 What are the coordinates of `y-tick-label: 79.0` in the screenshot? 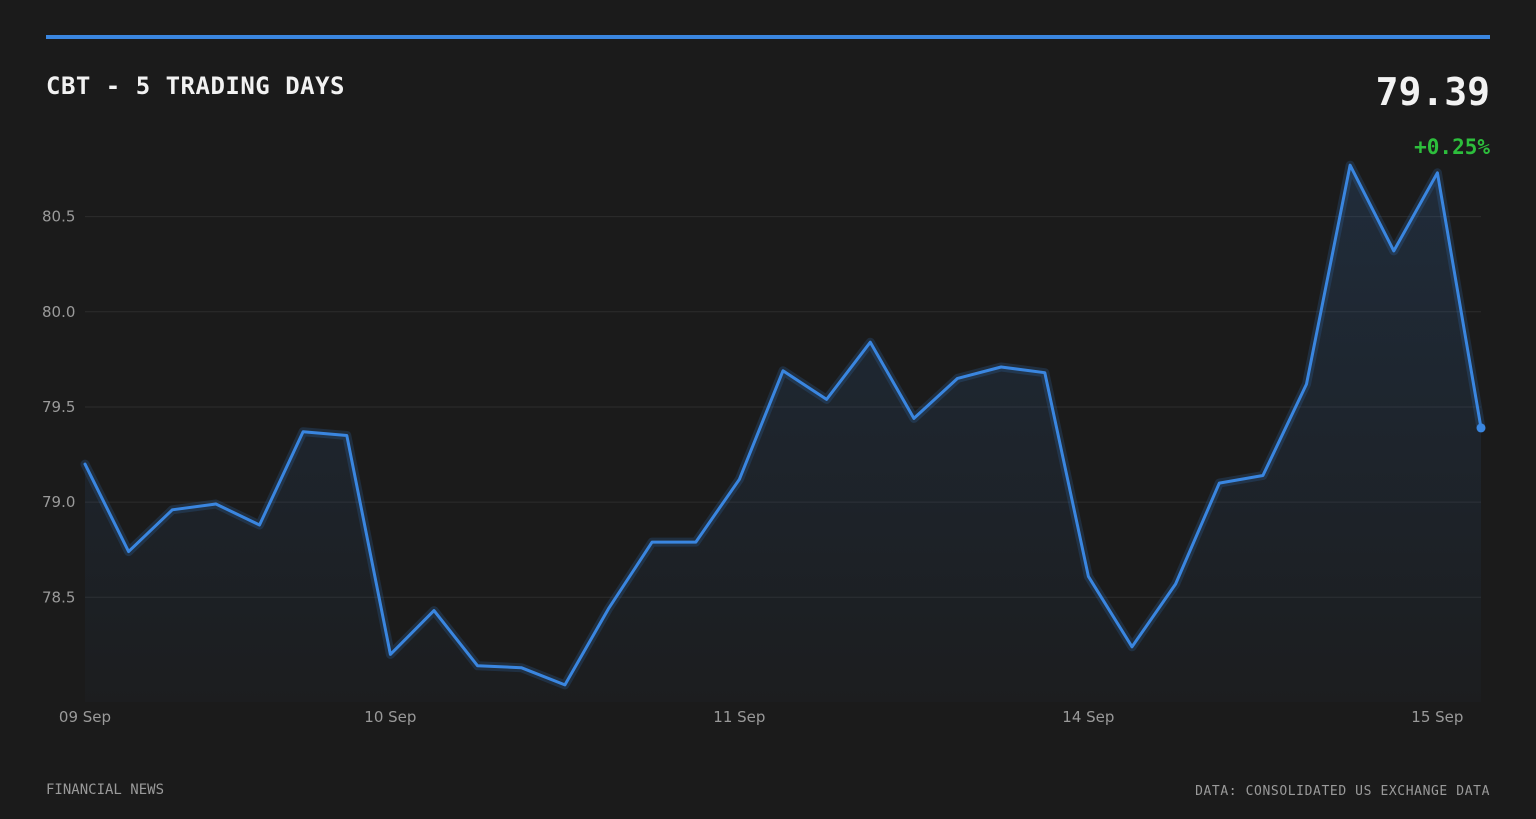 It's located at (58, 502).